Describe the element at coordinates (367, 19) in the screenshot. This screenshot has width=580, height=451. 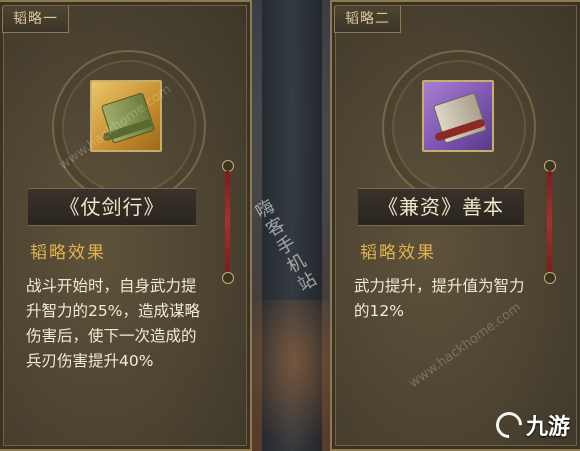
I see `panel-tab-2: 韬略二` at that location.